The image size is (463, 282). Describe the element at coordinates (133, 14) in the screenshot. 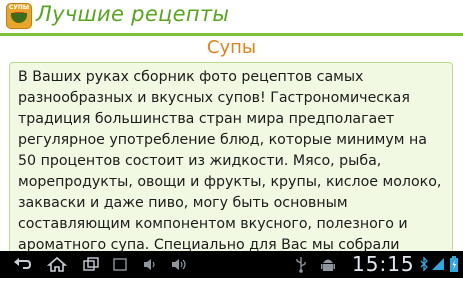

I see `app-title: Лучшие рецепты` at that location.